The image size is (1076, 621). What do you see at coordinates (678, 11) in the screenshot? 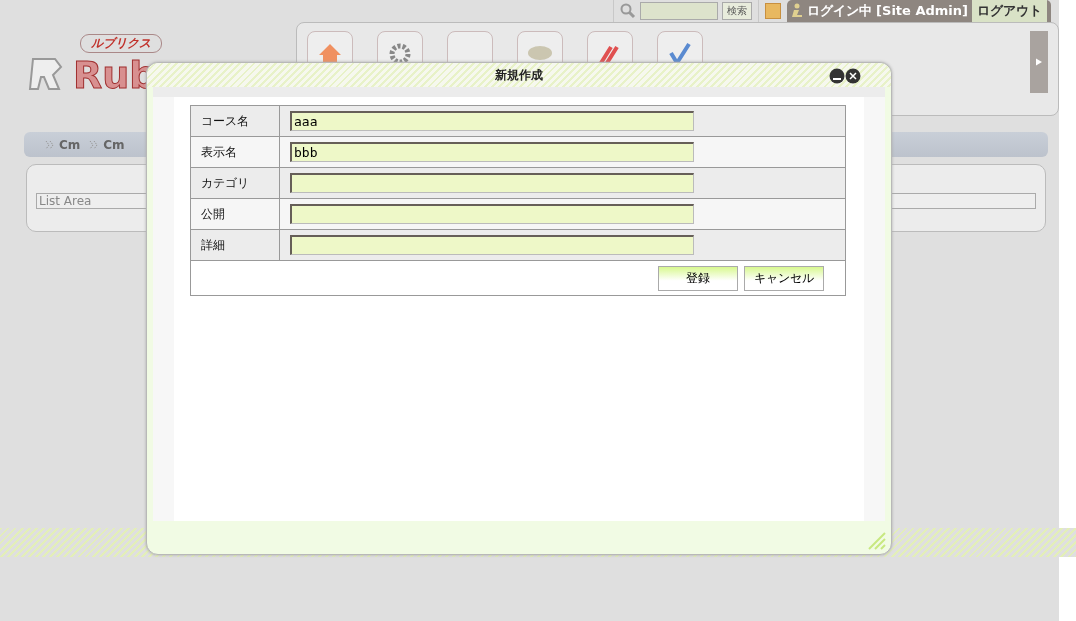
I see `search-field` at bounding box center [678, 11].